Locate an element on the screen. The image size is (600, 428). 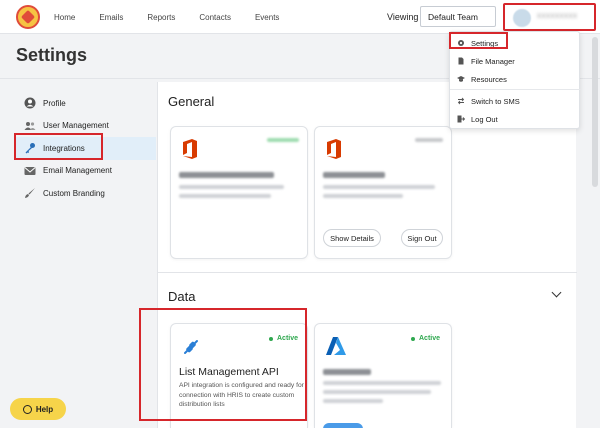
user-menu-button: xxxxxxxxx is located at coordinates (549, 17).